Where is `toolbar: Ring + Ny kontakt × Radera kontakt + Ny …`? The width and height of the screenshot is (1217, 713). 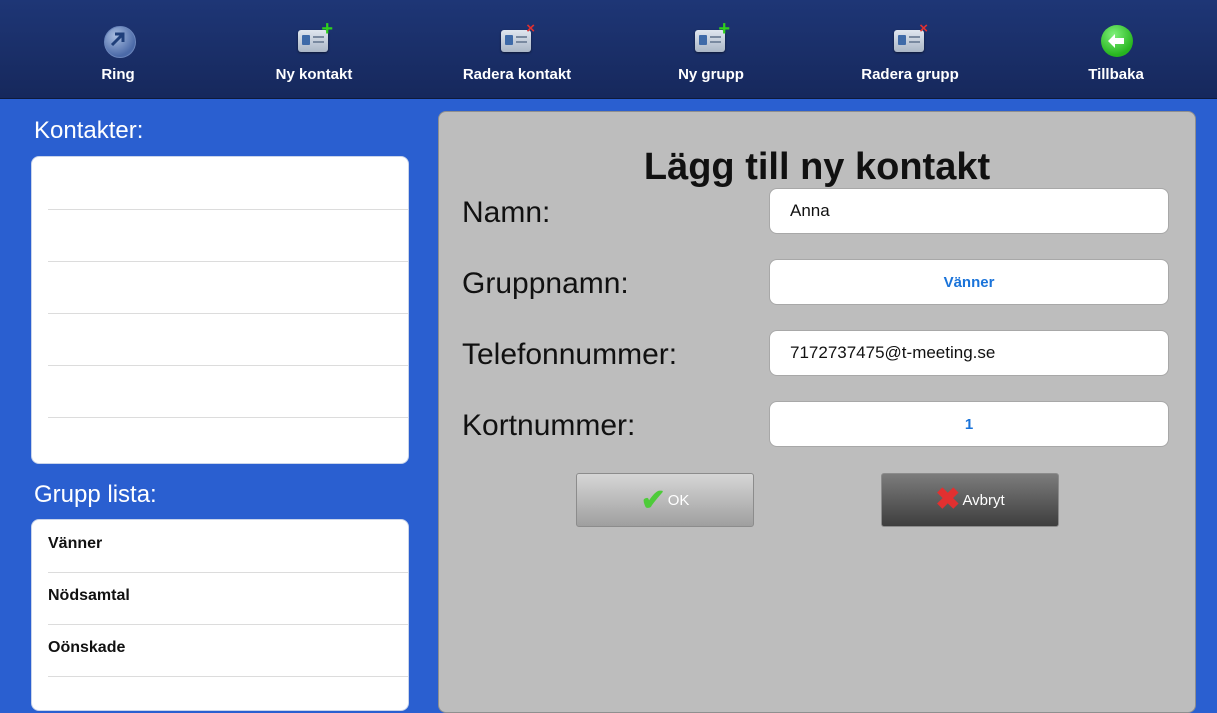
toolbar: Ring + Ny kontakt × Radera kontakt + Ny … is located at coordinates (608, 49).